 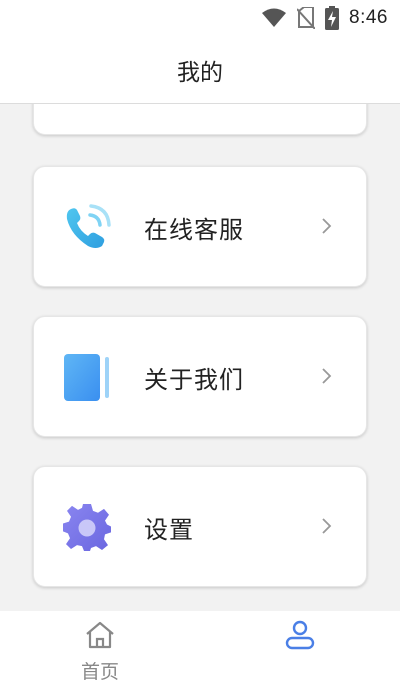 What do you see at coordinates (87, 378) in the screenshot?
I see `book-icon` at bounding box center [87, 378].